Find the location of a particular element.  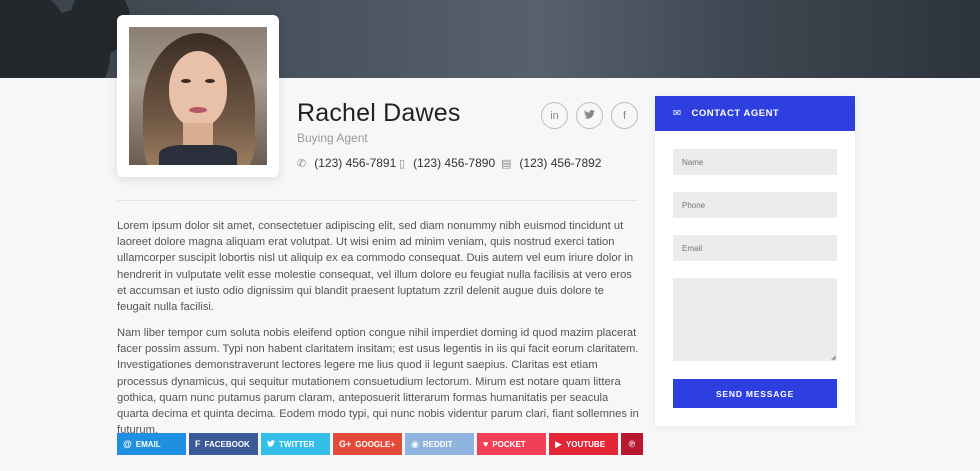

share-pocket-button: ♥ POCKET is located at coordinates (511, 444).